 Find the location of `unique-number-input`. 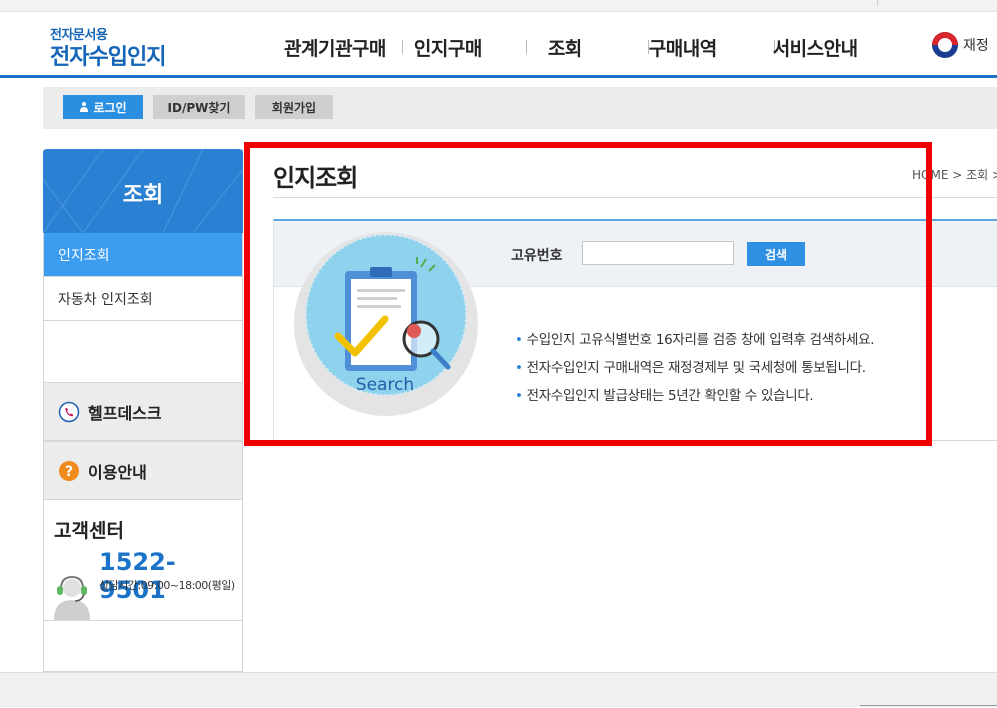

unique-number-input is located at coordinates (658, 253).